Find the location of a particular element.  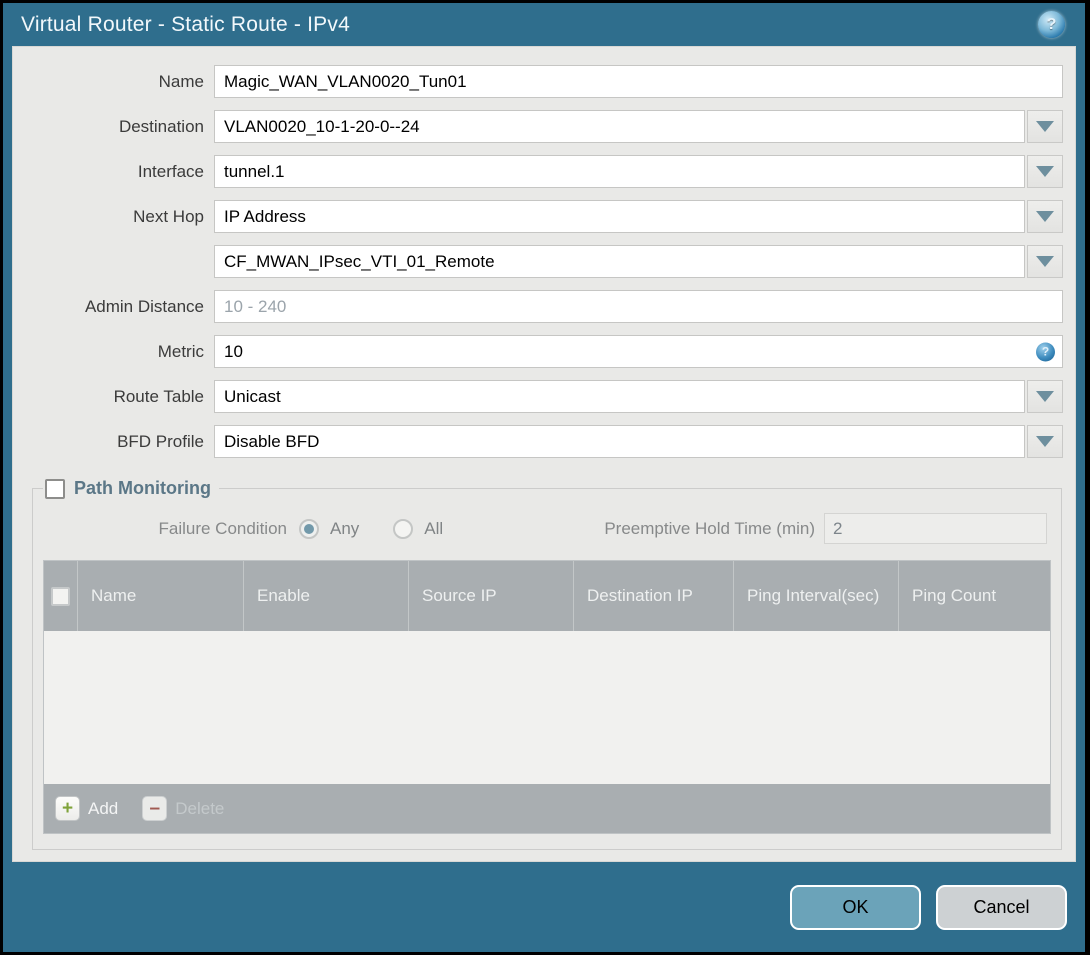

next-hop-label: Next Hop is located at coordinates (168, 216).